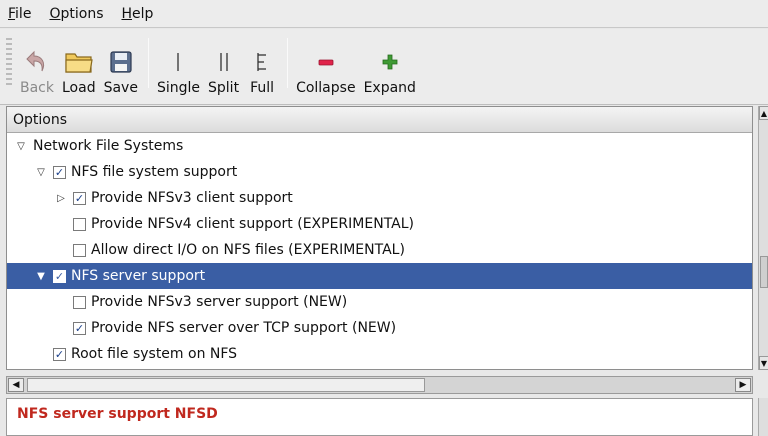  I want to click on scroll-down-icon: ▼, so click(763, 363).